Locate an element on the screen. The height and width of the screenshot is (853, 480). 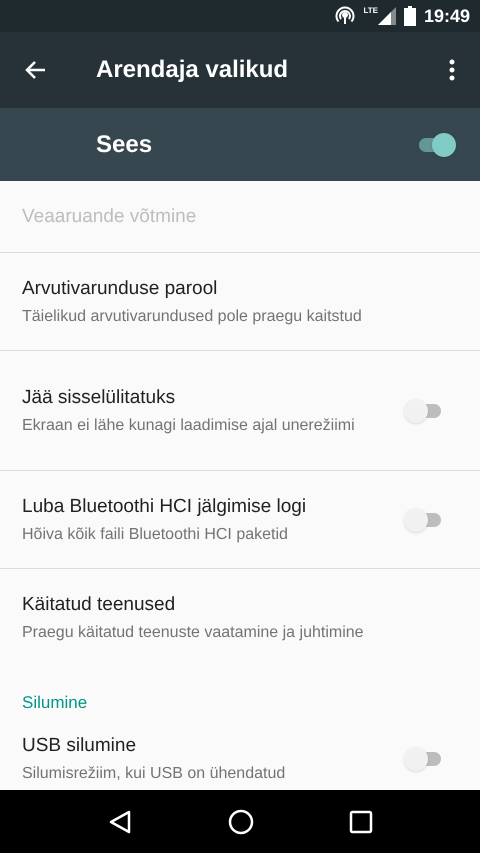
setting-summary: Hõiva kõik faili Bluetoothi HCI paketid is located at coordinates (155, 534).